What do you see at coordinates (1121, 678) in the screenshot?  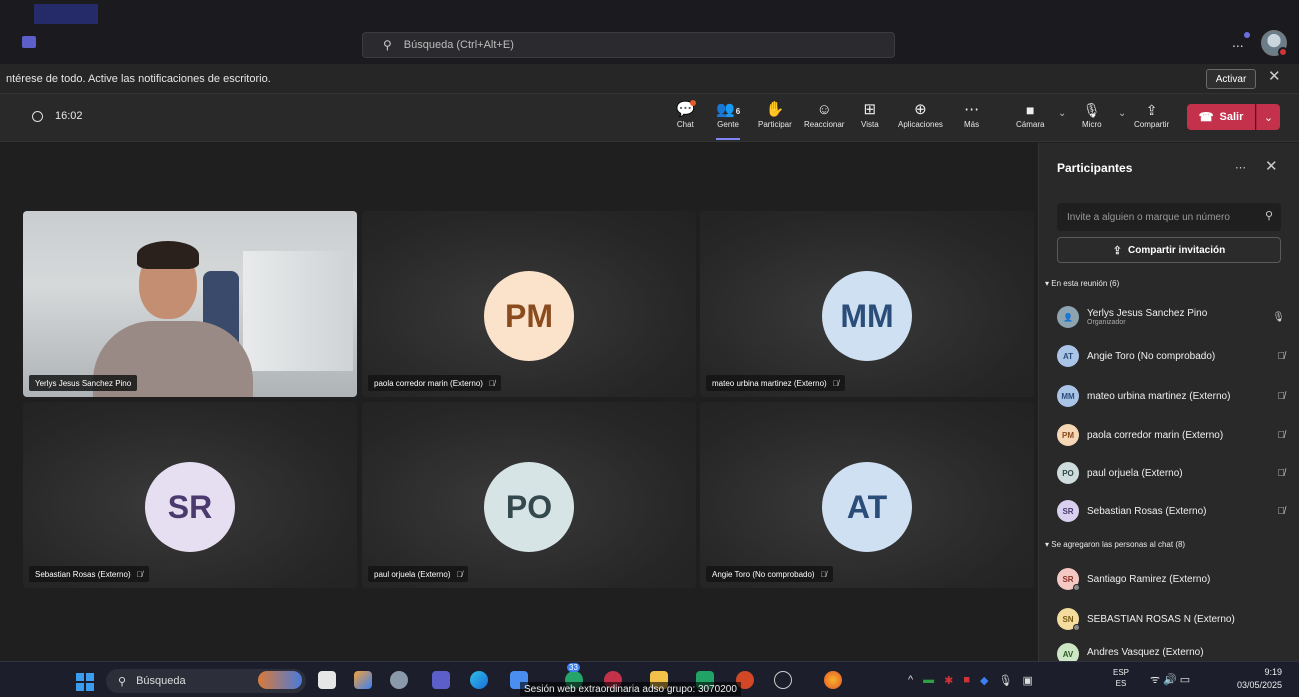 I see `language-indicator: ESP ES` at bounding box center [1121, 678].